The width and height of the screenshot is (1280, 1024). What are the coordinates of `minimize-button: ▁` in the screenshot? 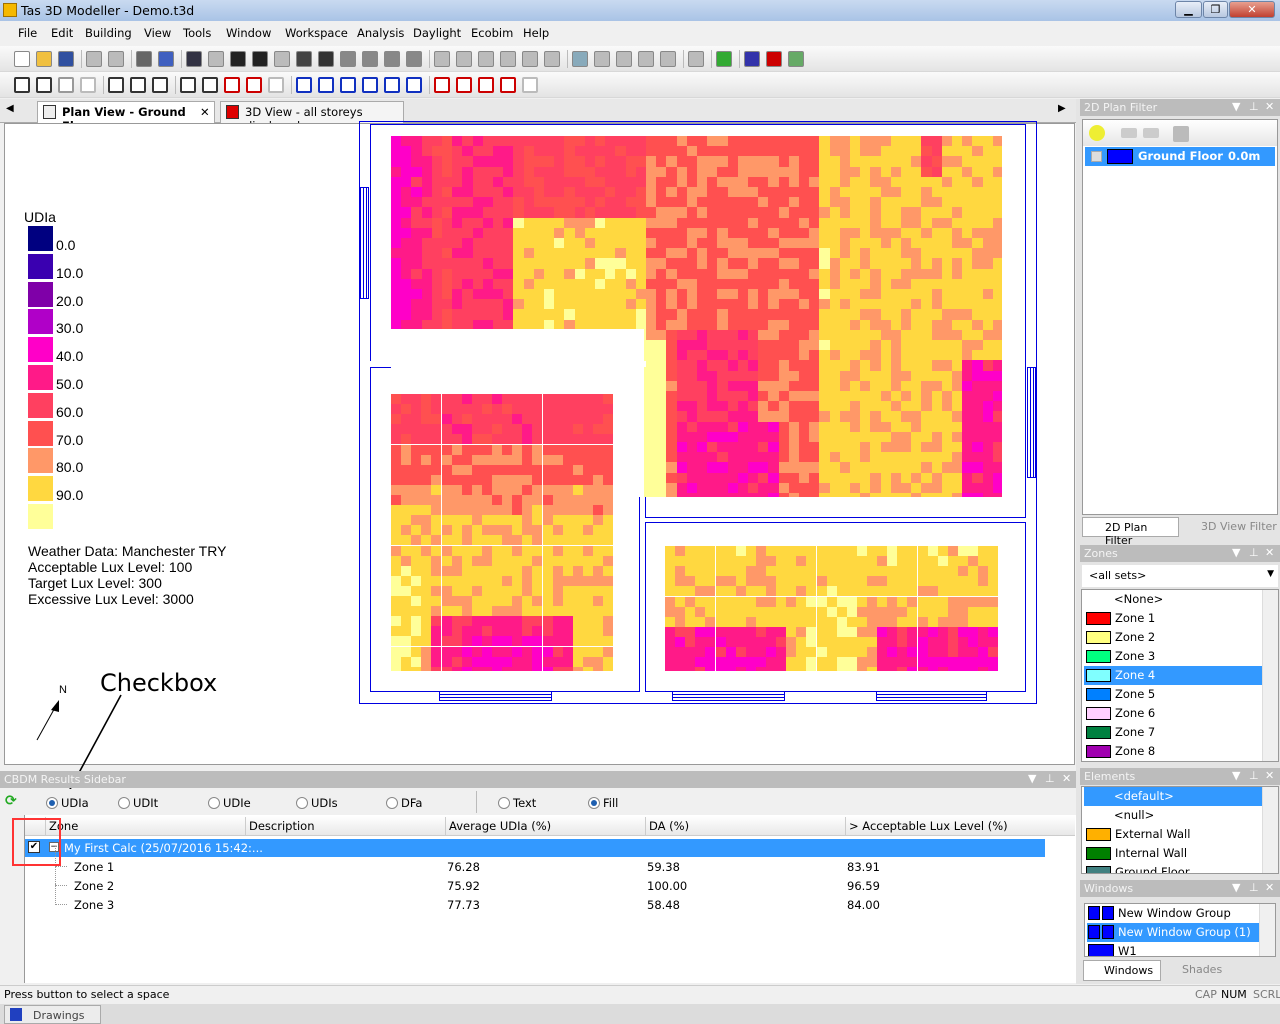 It's located at (1188, 9).